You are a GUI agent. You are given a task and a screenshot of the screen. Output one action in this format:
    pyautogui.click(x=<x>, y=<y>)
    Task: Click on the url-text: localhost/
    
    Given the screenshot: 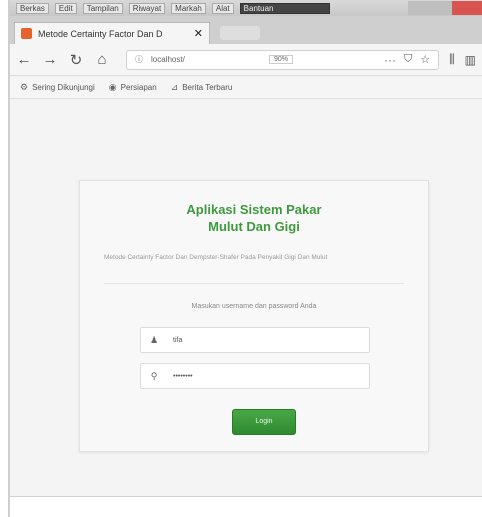 What is the action you would take?
    pyautogui.click(x=206, y=59)
    